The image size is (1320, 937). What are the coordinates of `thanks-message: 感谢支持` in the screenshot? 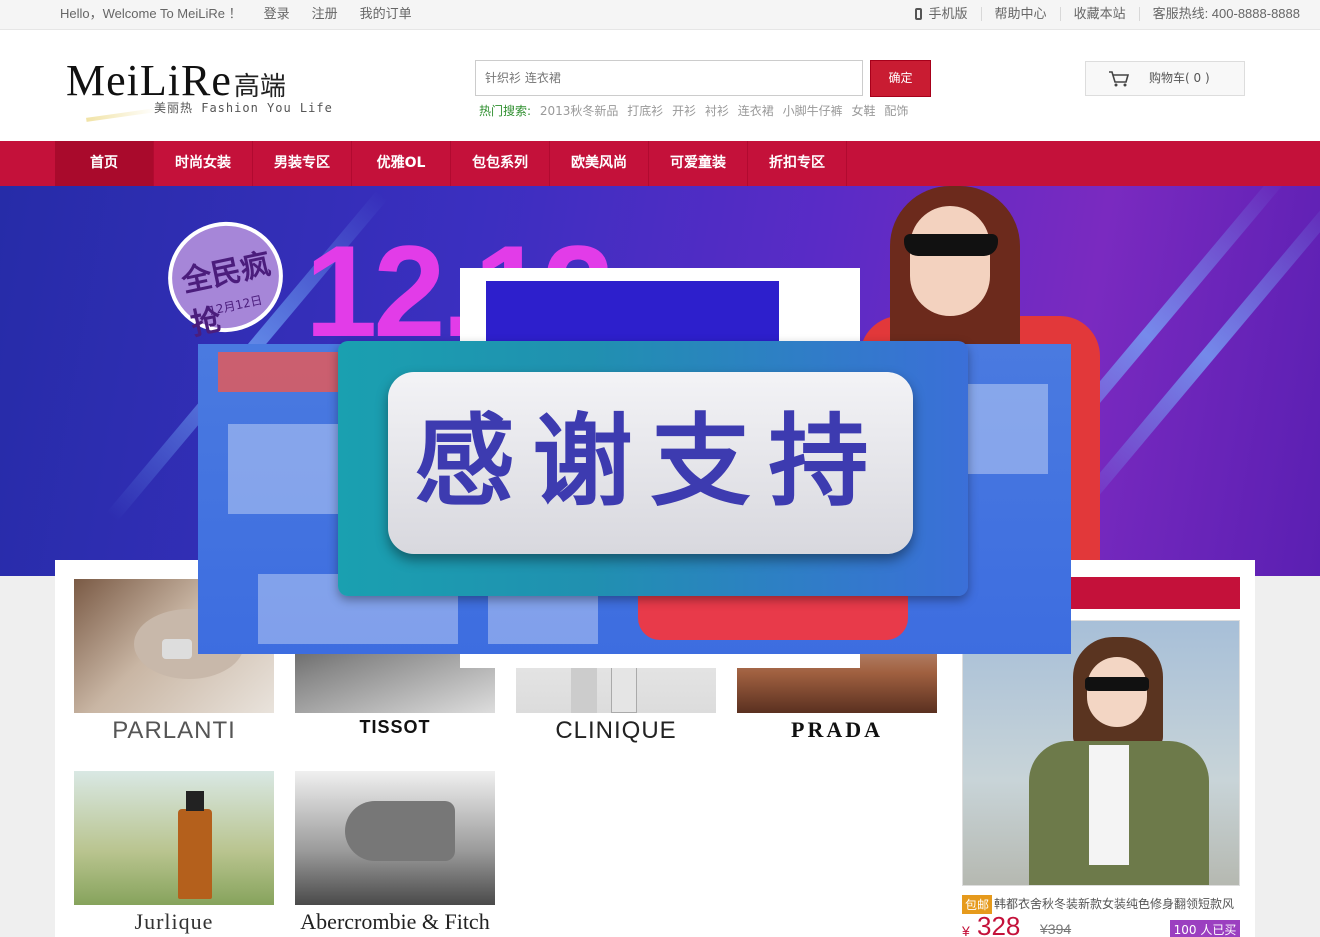 It's located at (650, 461).